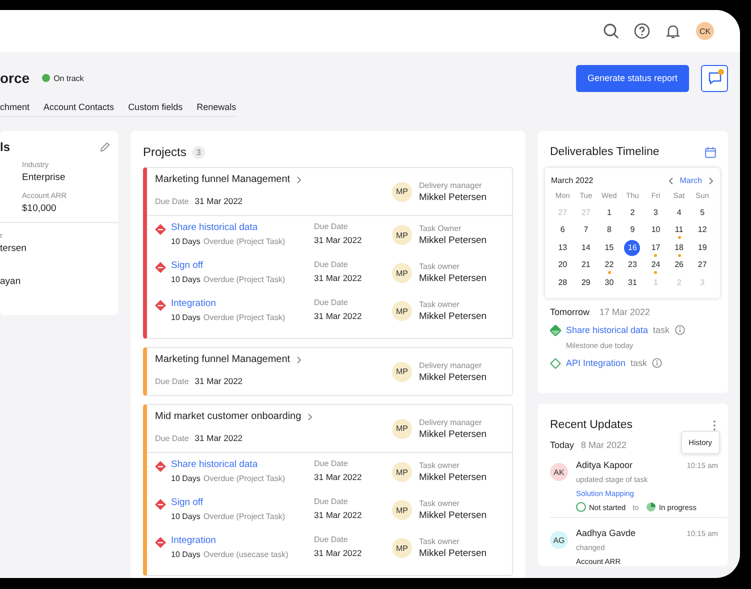 The height and width of the screenshot is (589, 751). Describe the element at coordinates (673, 31) in the screenshot. I see `bell-icon` at that location.